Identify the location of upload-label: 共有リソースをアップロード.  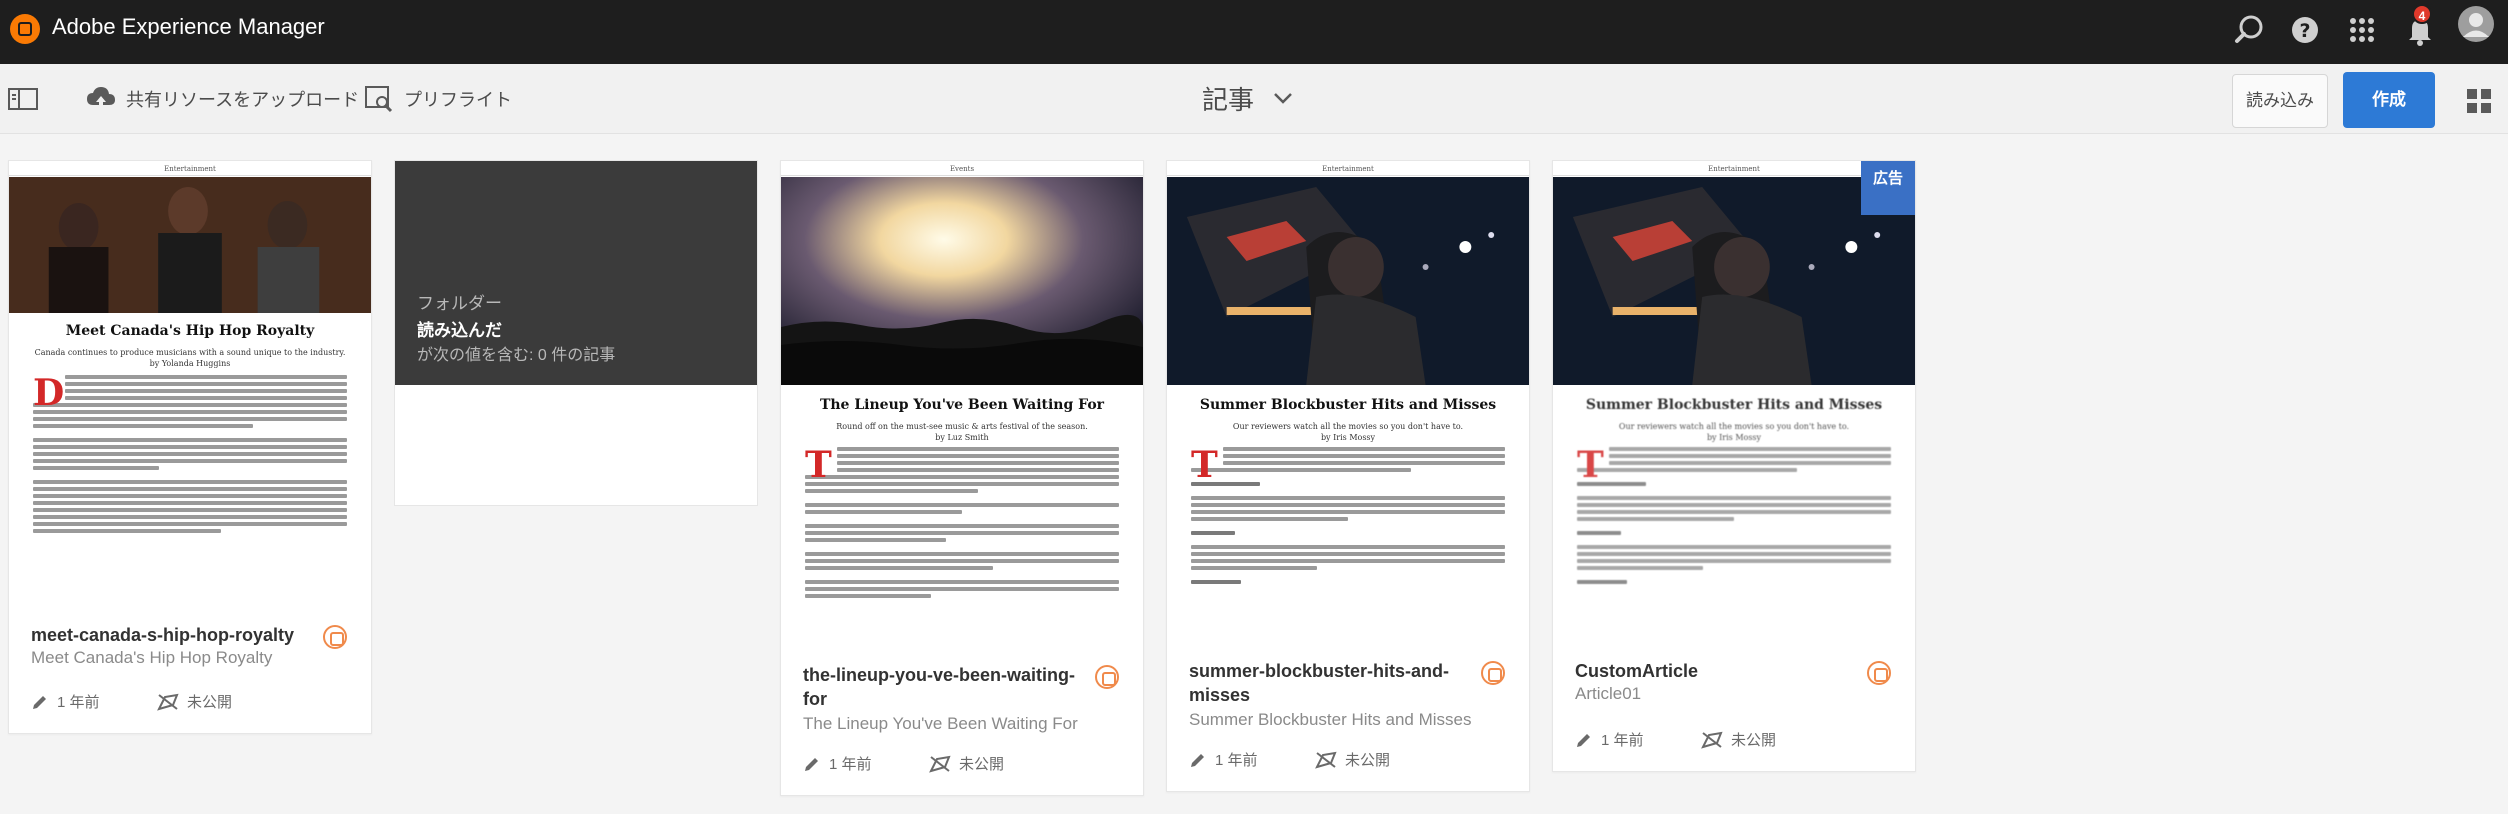
(243, 100).